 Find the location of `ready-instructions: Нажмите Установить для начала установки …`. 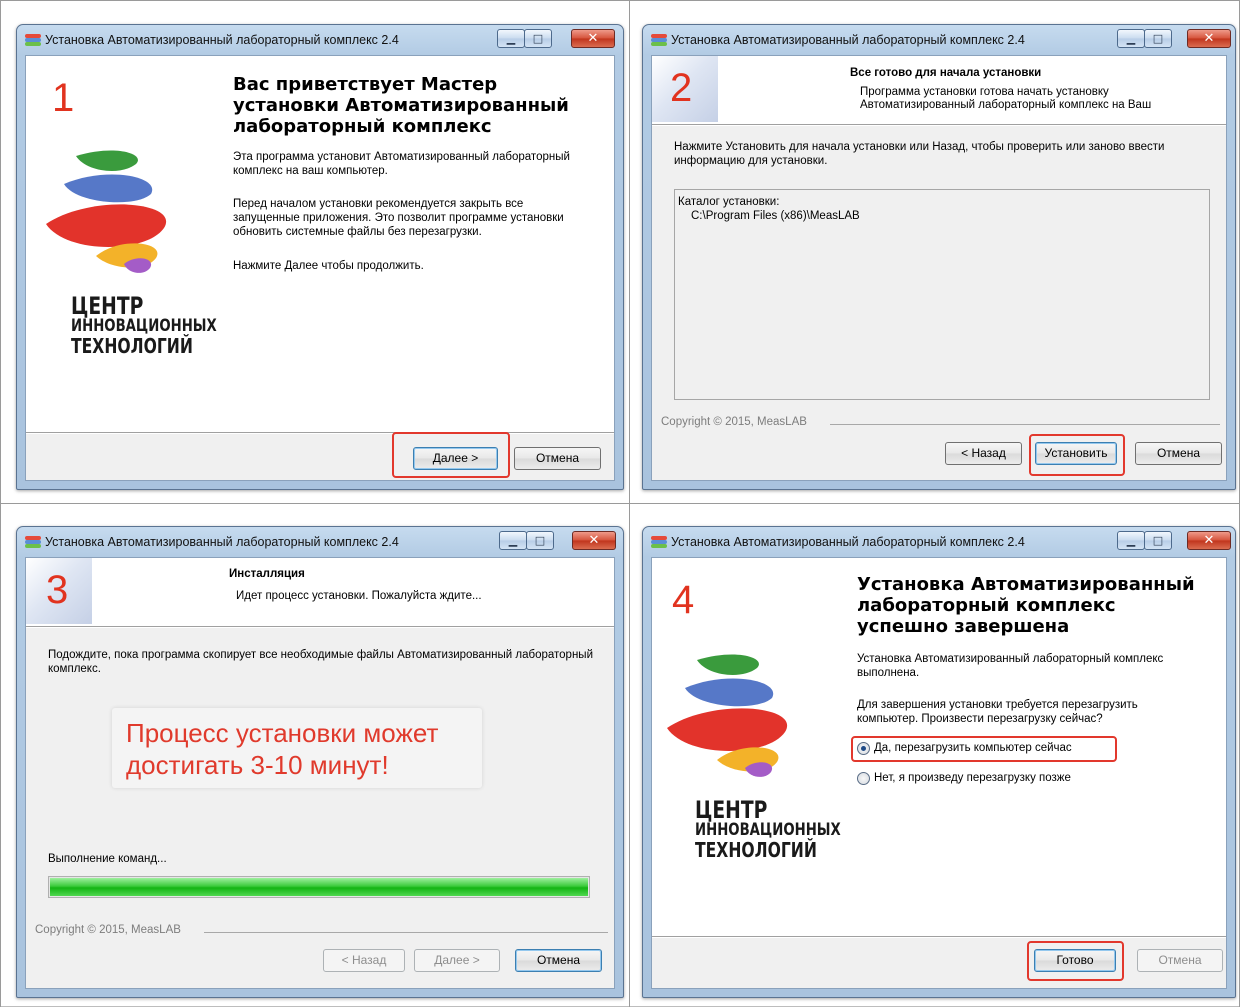

ready-instructions: Нажмите Установить для начала установки … is located at coordinates (919, 154).